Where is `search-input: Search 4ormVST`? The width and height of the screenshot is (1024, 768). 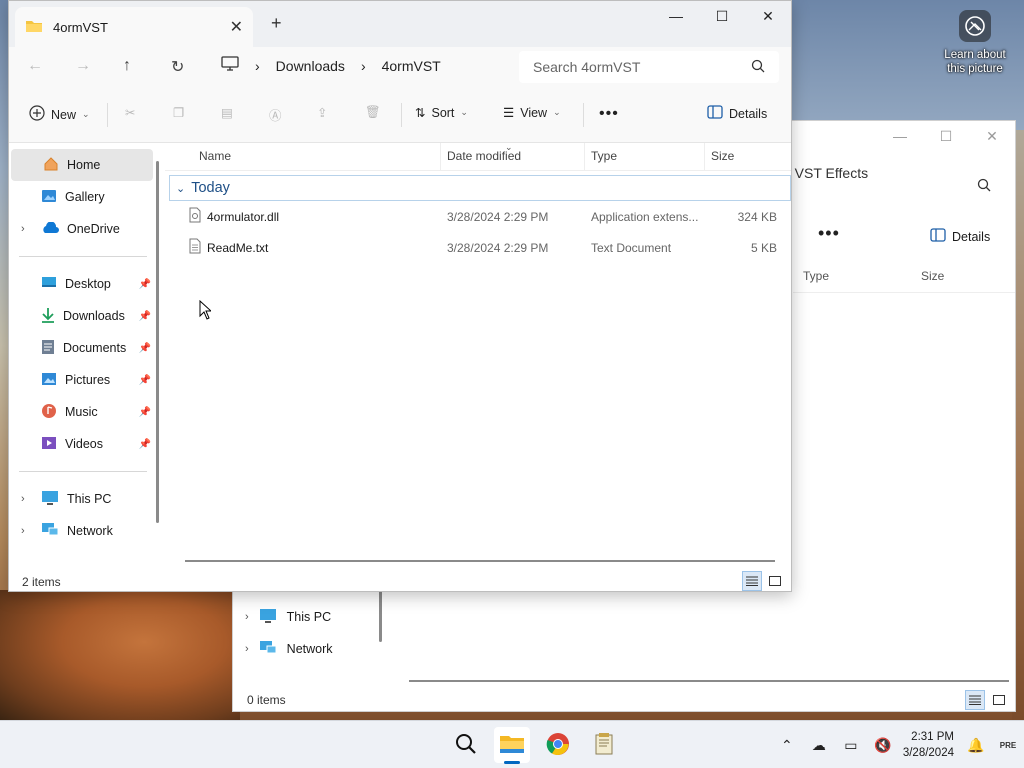
search-input: Search 4ormVST is located at coordinates (586, 67).